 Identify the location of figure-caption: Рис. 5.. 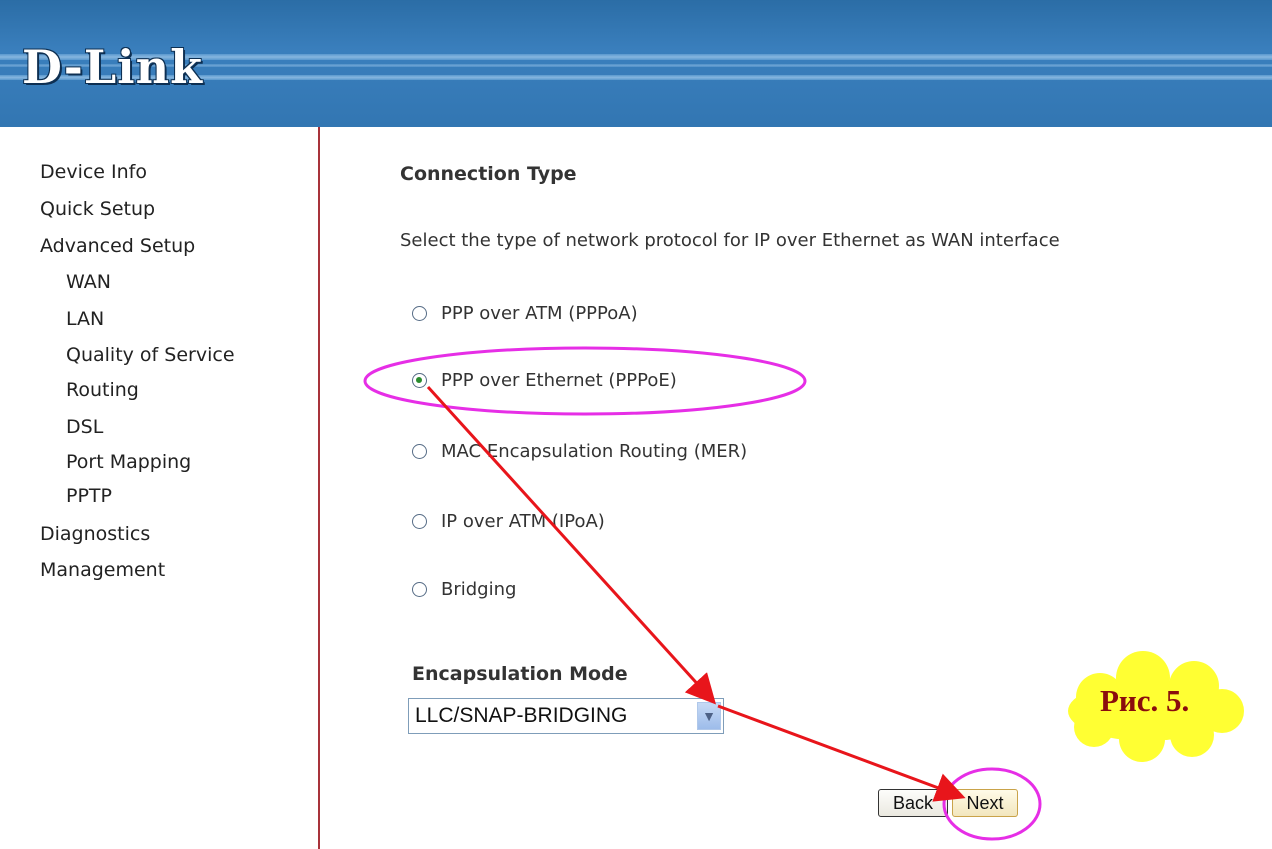
(1145, 700).